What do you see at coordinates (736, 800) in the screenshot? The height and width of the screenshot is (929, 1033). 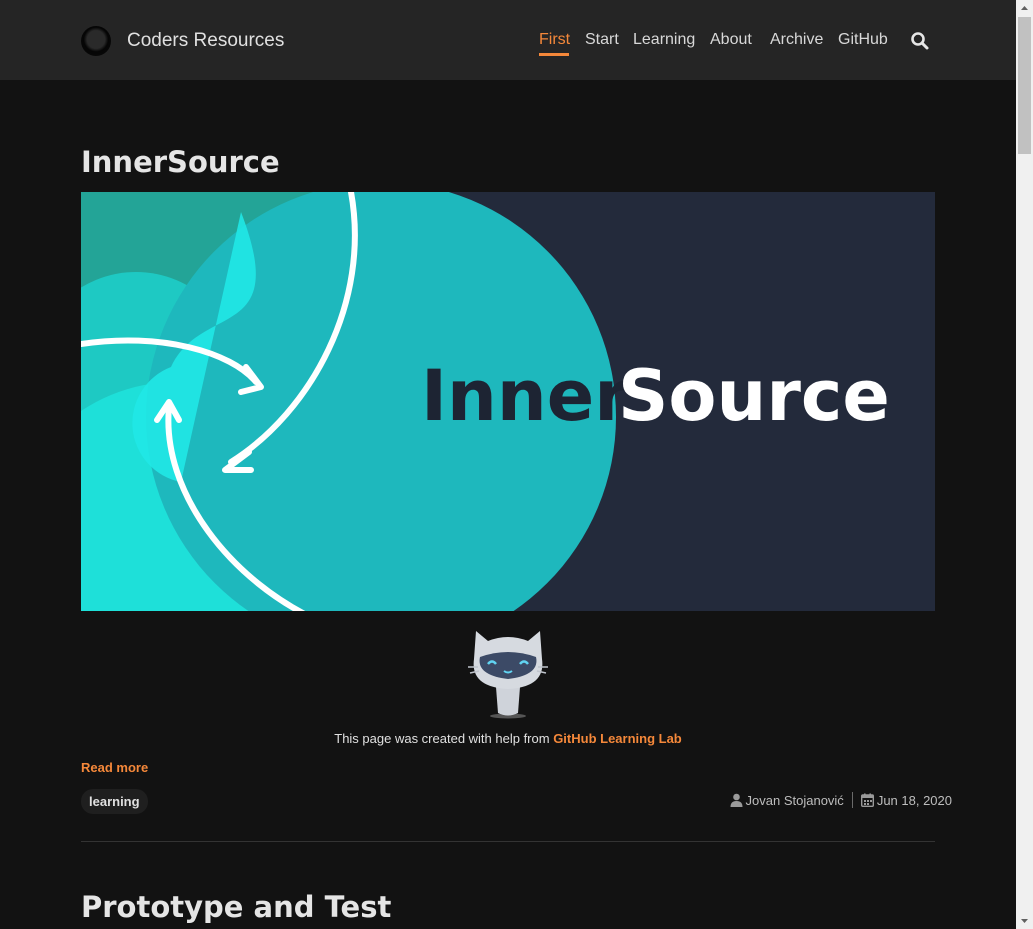 I see `user-icon` at bounding box center [736, 800].